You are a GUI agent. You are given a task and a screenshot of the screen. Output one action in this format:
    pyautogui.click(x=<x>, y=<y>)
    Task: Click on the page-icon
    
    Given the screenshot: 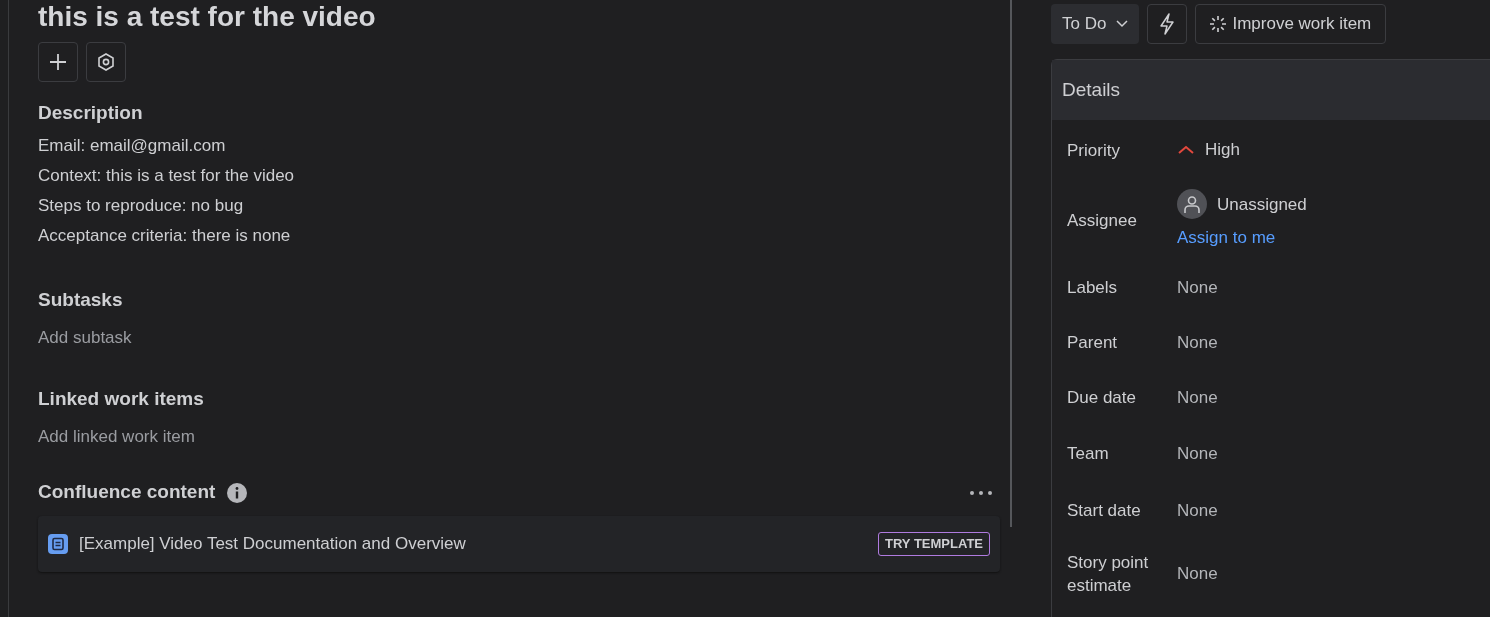 What is the action you would take?
    pyautogui.click(x=58, y=544)
    